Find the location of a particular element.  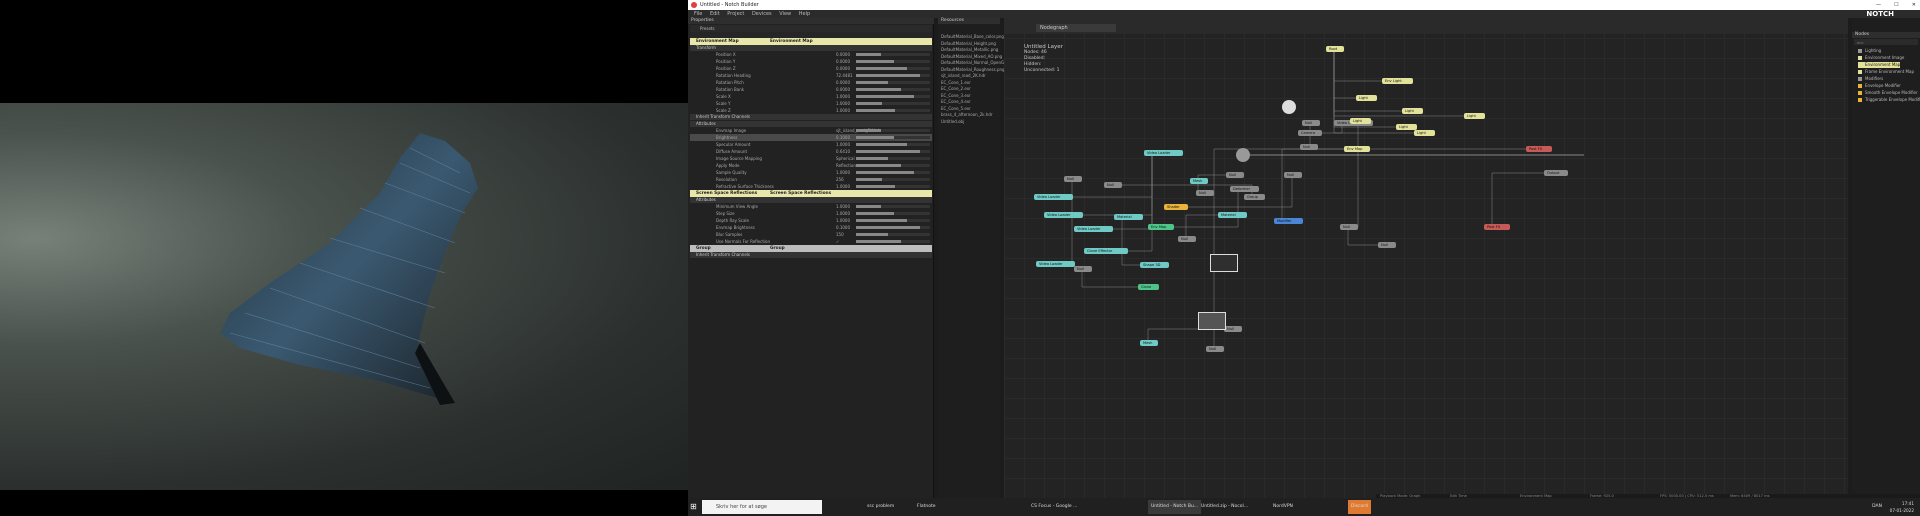

resource-item: EC_Cone_5.exr is located at coordinates (956, 109).